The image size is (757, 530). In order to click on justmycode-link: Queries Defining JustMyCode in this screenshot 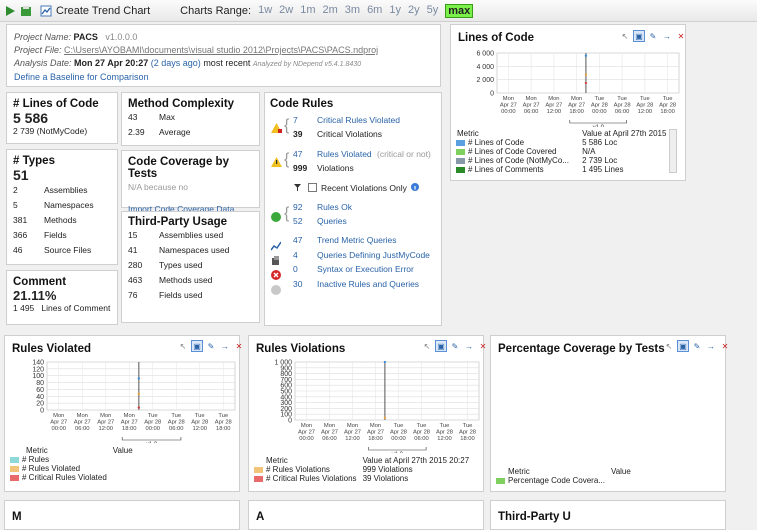, I will do `click(373, 255)`.